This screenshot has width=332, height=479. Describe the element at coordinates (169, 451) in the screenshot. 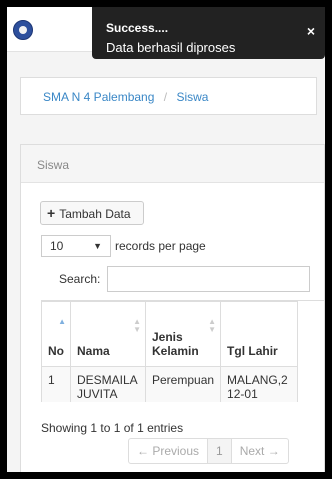

I see `previous-page-button: ← Previous` at that location.